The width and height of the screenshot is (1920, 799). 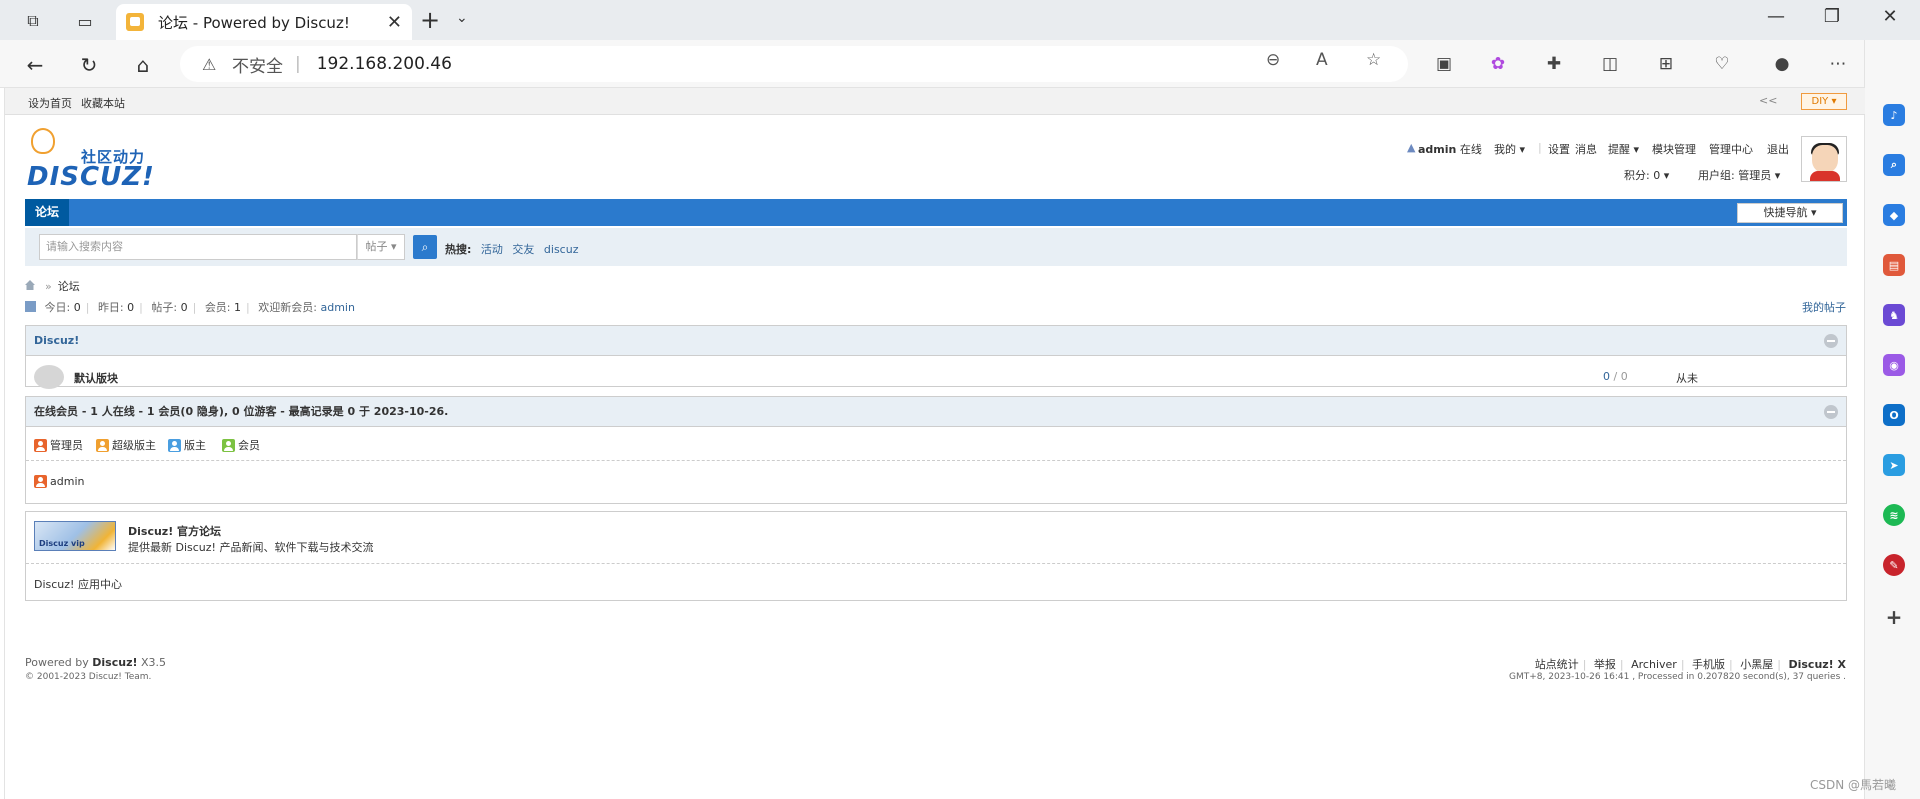 I want to click on settings-link: 设置, so click(x=1559, y=149).